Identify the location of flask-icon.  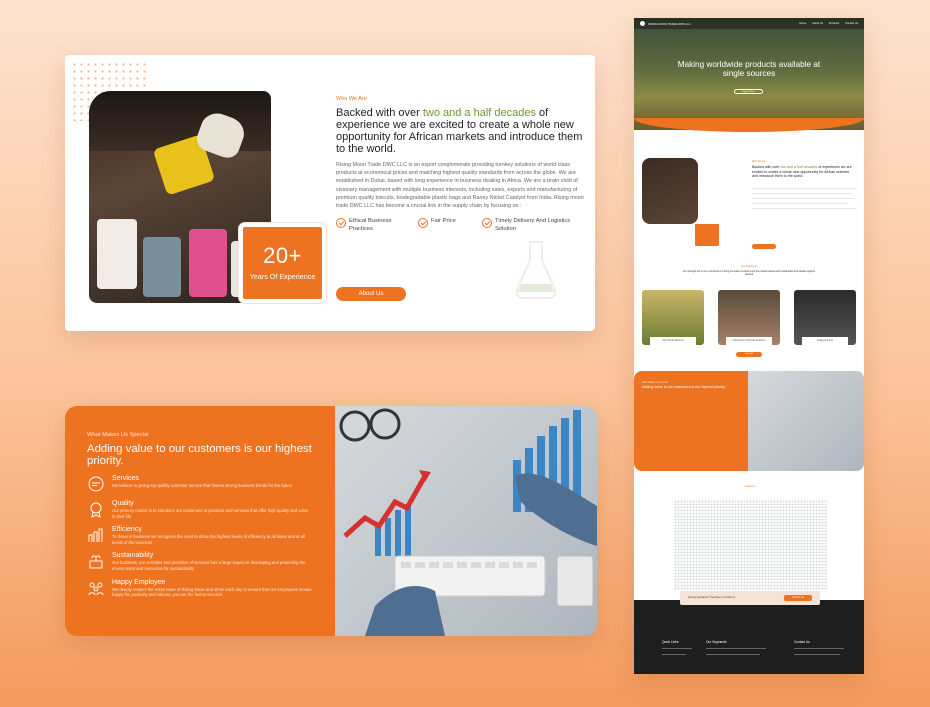
(536, 270).